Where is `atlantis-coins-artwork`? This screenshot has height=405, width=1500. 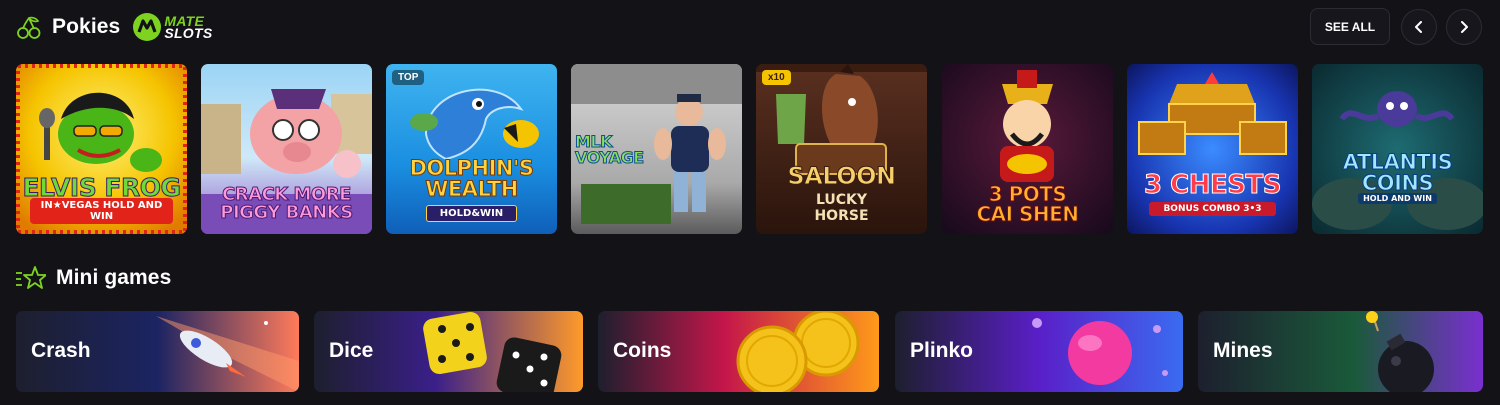
atlantis-coins-artwork is located at coordinates (1397, 149).